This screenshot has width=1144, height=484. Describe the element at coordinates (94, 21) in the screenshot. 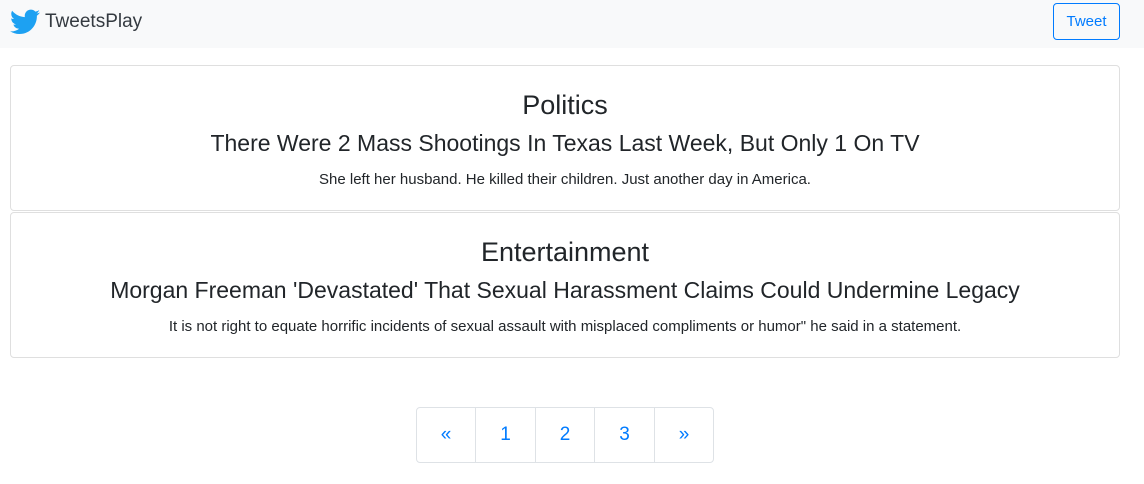

I see `brand-name: TweetsPlay` at that location.